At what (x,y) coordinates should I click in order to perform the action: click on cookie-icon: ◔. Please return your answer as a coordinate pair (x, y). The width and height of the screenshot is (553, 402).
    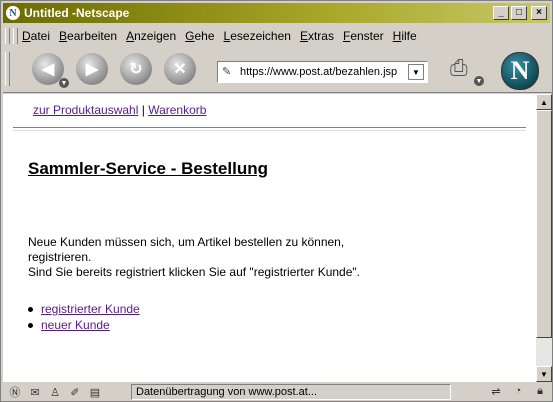
    Looking at the image, I should click on (518, 391).